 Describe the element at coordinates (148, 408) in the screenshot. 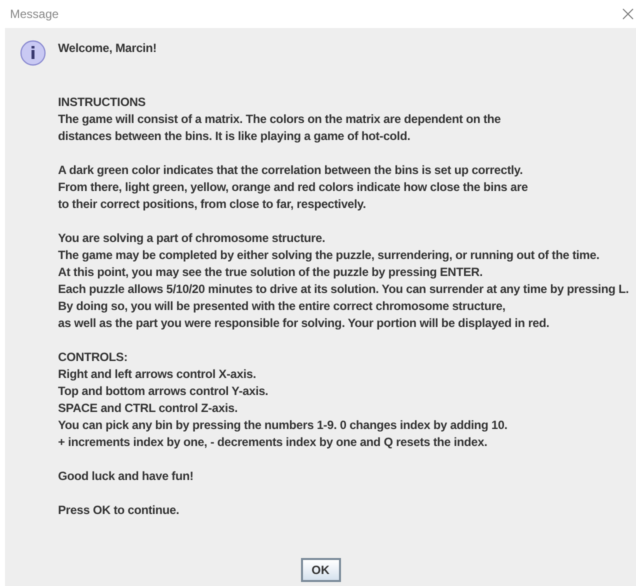

I see `text-line: SPACE and CTRL control Z-axis.` at that location.